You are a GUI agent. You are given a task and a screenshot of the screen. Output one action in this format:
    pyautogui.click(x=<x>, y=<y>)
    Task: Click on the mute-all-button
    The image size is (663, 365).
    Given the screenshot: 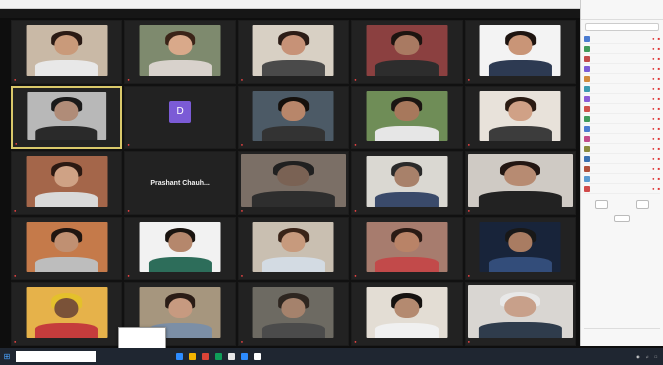 What is the action you would take?
    pyautogui.click(x=642, y=204)
    